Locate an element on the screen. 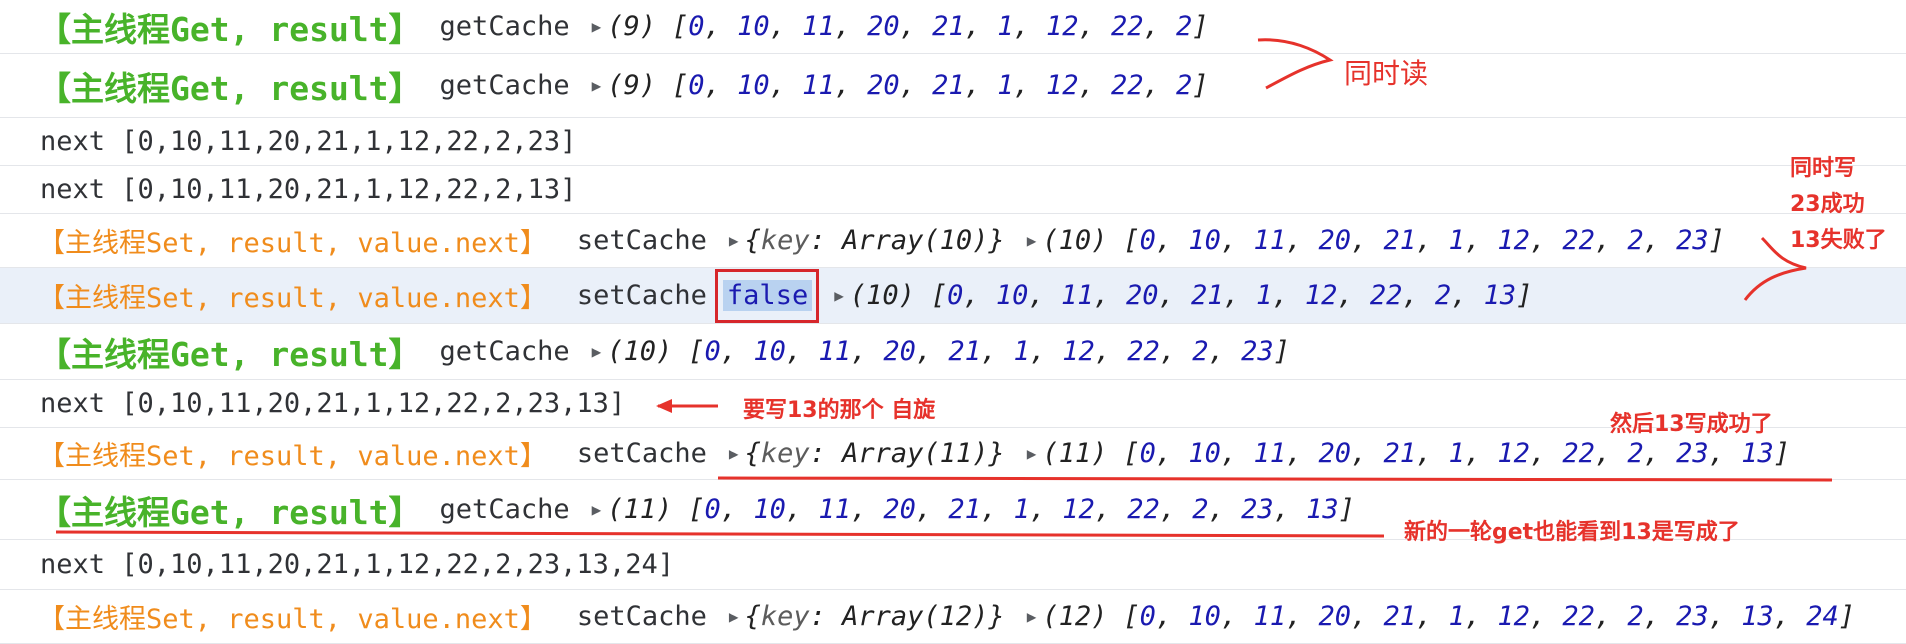 The height and width of the screenshot is (644, 1906). array-element: 24 is located at coordinates (1822, 616).